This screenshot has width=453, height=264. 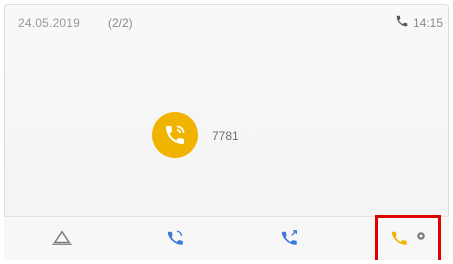 I want to click on gear-icon, so click(x=421, y=238).